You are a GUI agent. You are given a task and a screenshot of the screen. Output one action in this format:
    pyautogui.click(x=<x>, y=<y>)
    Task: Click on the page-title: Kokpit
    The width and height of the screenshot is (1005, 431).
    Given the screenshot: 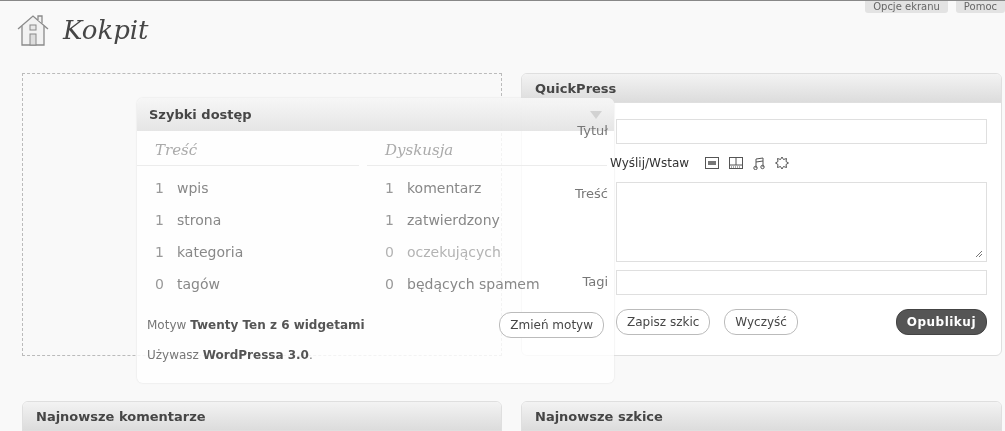 What is the action you would take?
    pyautogui.click(x=106, y=30)
    